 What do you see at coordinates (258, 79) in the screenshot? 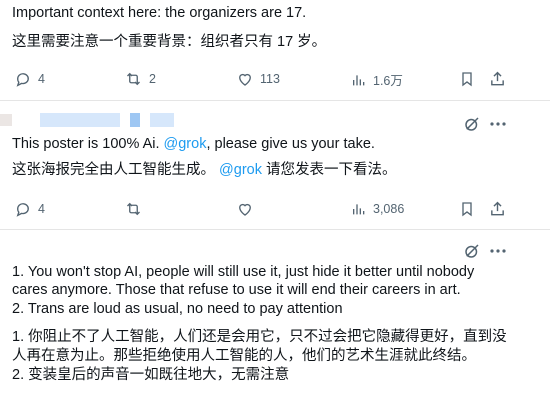
I see `like-button: 113` at bounding box center [258, 79].